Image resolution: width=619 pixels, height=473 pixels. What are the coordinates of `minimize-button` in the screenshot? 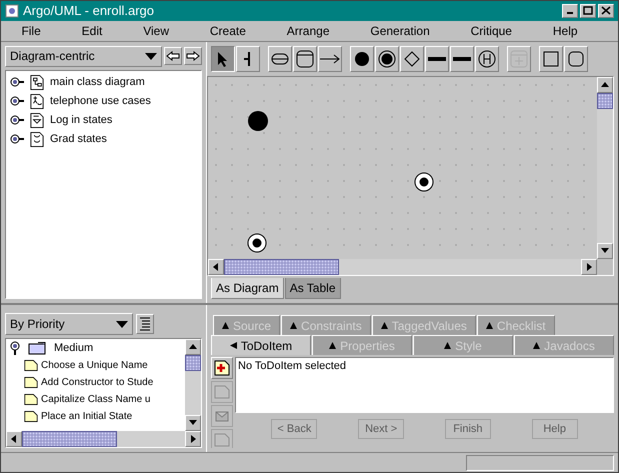 It's located at (570, 11).